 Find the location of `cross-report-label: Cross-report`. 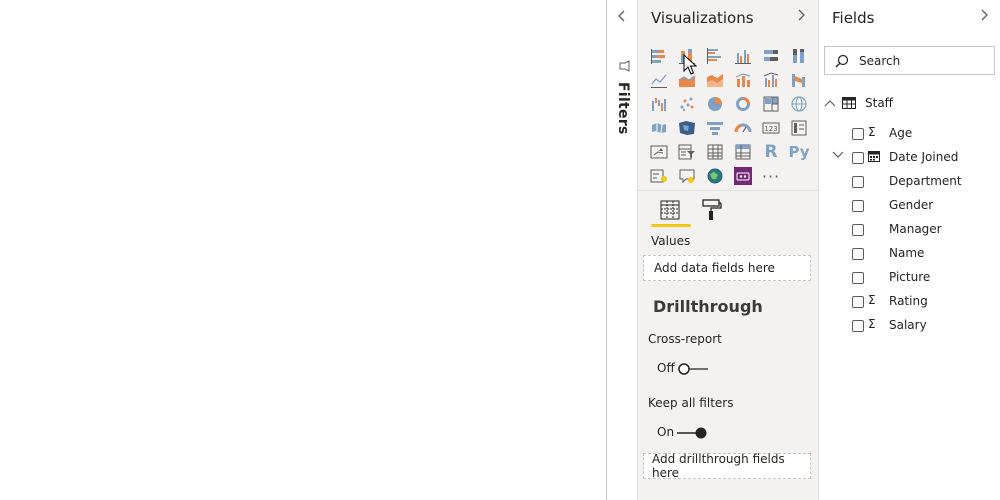

cross-report-label: Cross-report is located at coordinates (685, 339).